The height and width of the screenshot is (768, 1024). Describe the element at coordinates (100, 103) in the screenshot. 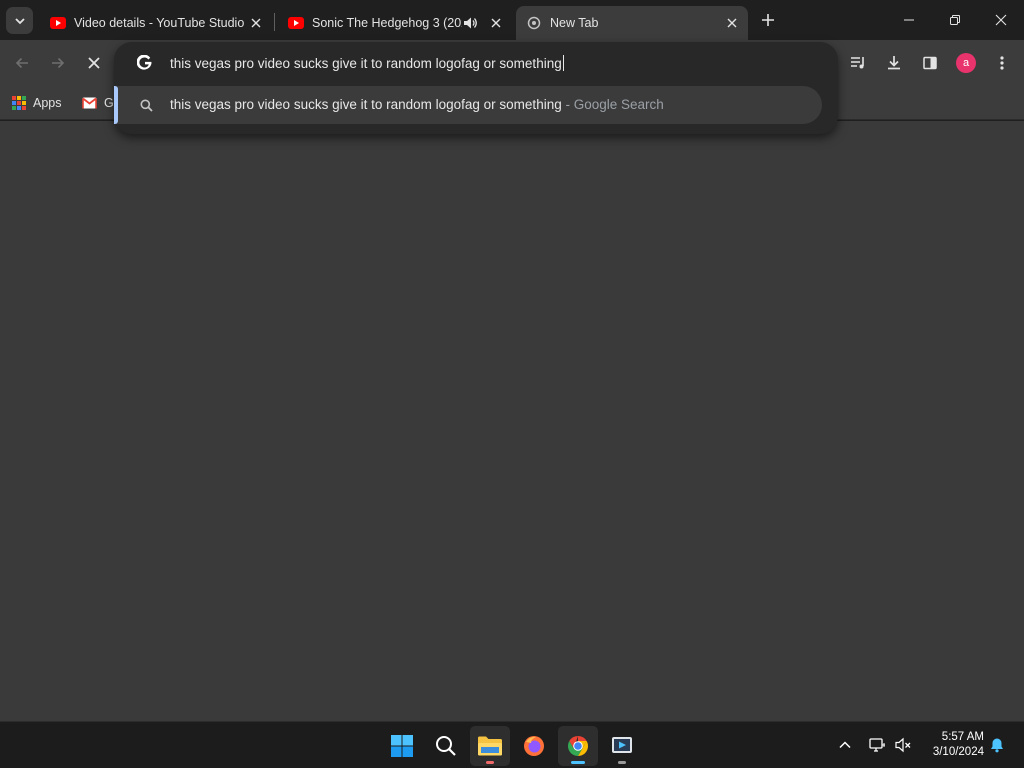

I see `bookmark-gmail: Gr` at that location.